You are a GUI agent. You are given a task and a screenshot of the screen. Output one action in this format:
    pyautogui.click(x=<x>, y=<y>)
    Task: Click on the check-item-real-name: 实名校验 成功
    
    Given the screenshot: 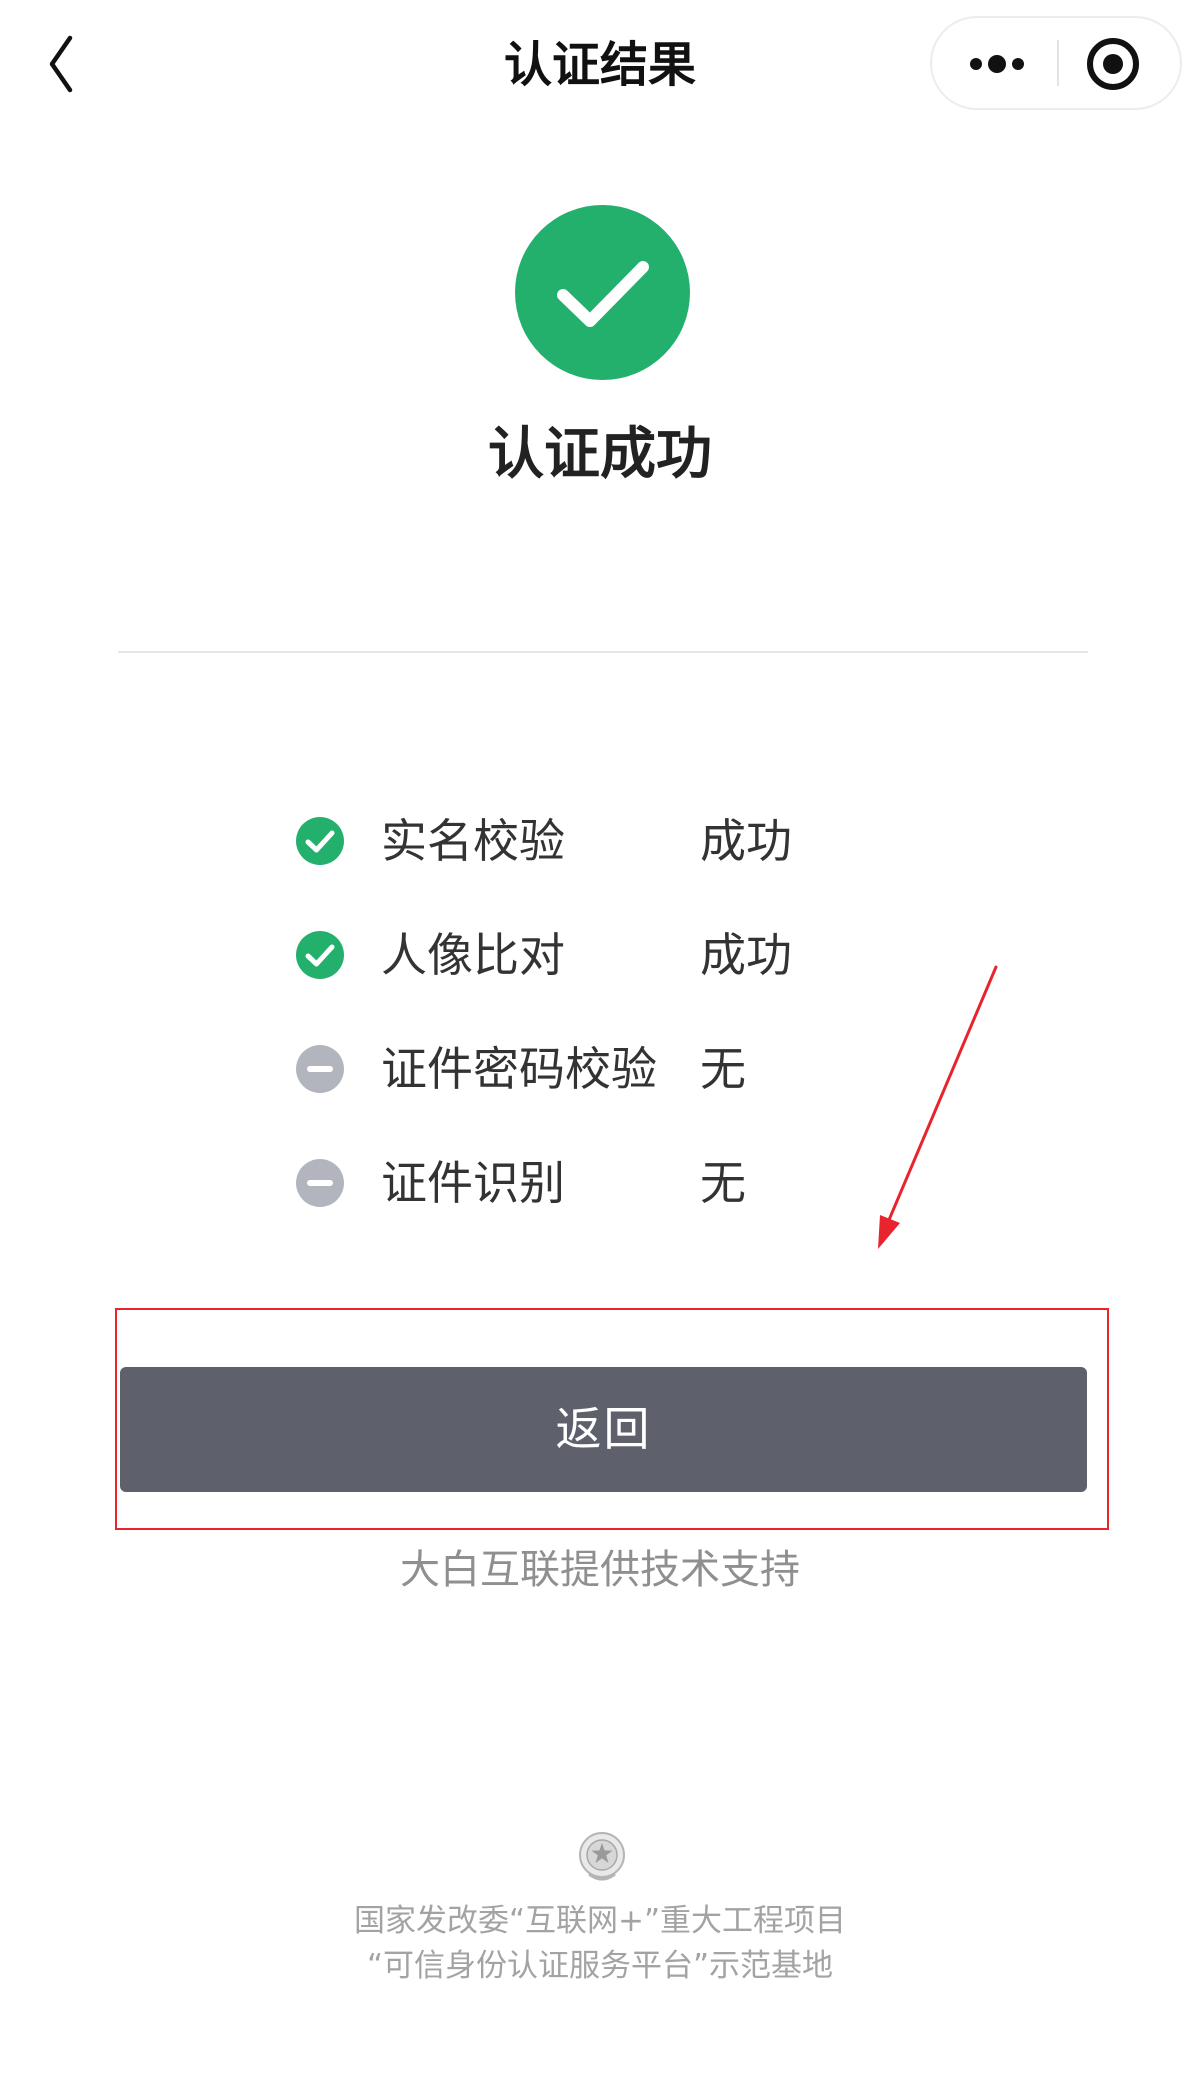 What is the action you would take?
    pyautogui.click(x=645, y=857)
    